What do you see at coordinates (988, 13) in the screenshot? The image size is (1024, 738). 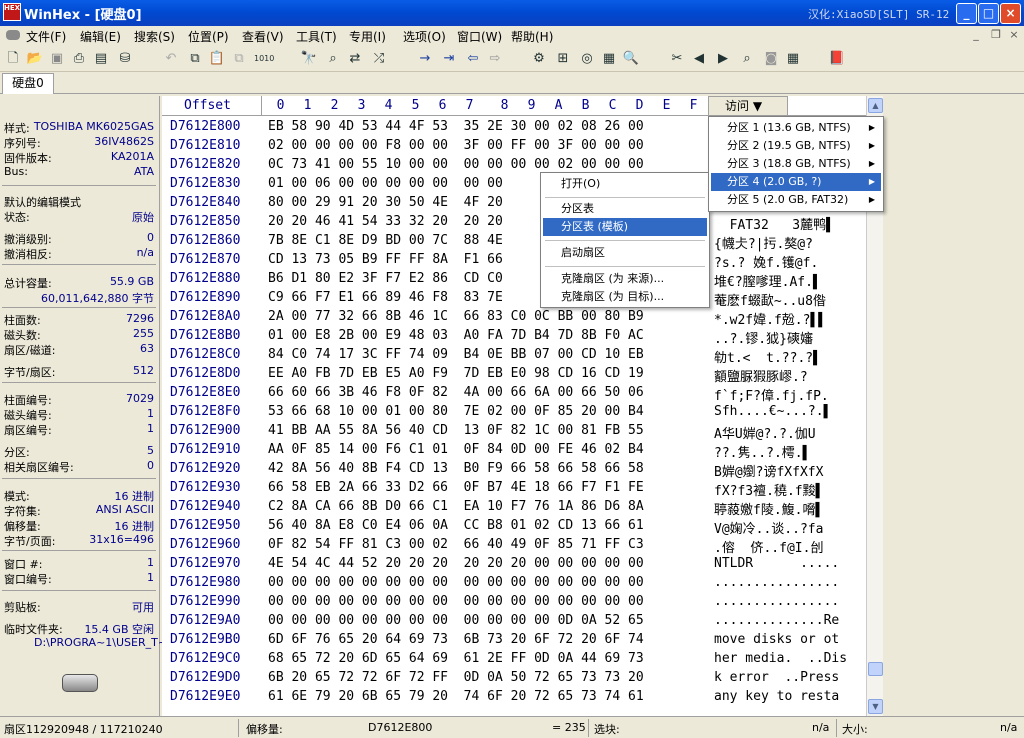 I see `maximize-button: □` at bounding box center [988, 13].